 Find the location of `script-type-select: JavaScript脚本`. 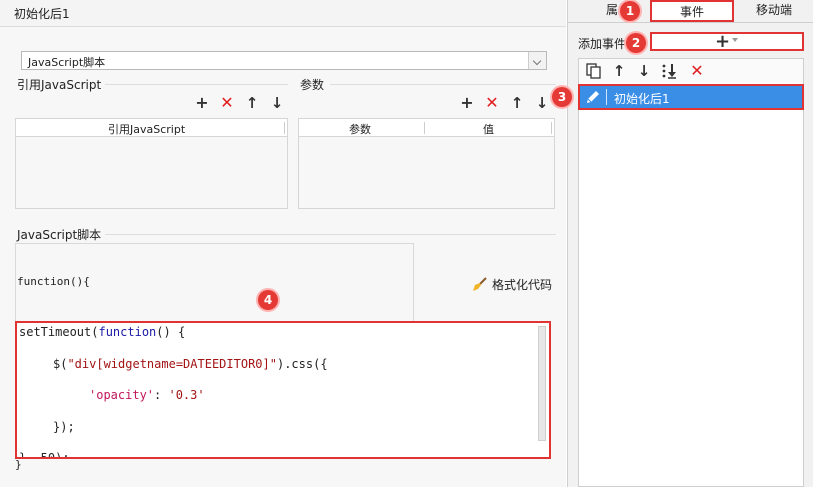

script-type-select: JavaScript脚本 is located at coordinates (284, 60).